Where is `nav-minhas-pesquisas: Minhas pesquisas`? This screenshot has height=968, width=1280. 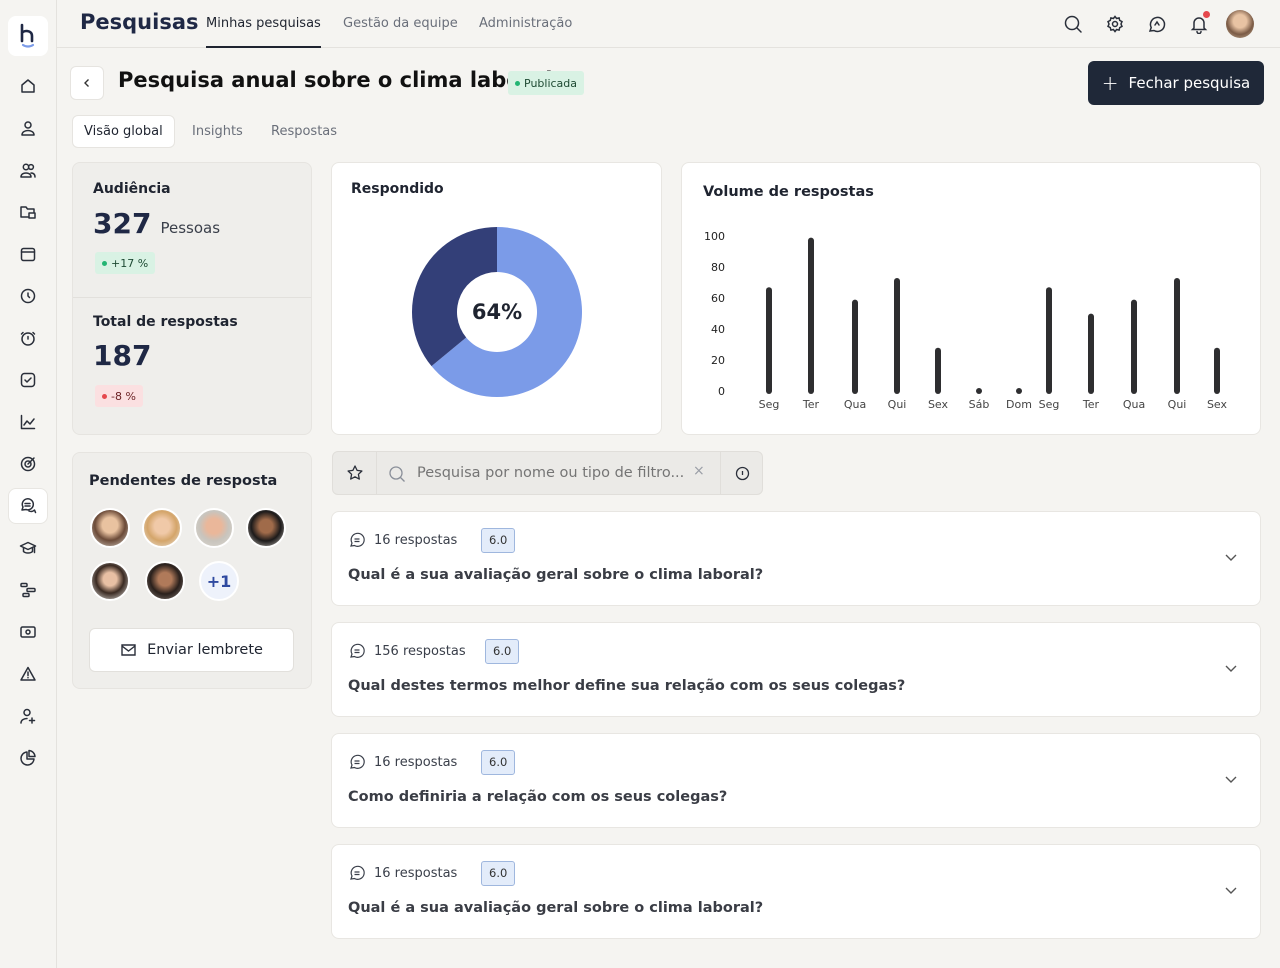 nav-minhas-pesquisas: Minhas pesquisas is located at coordinates (263, 24).